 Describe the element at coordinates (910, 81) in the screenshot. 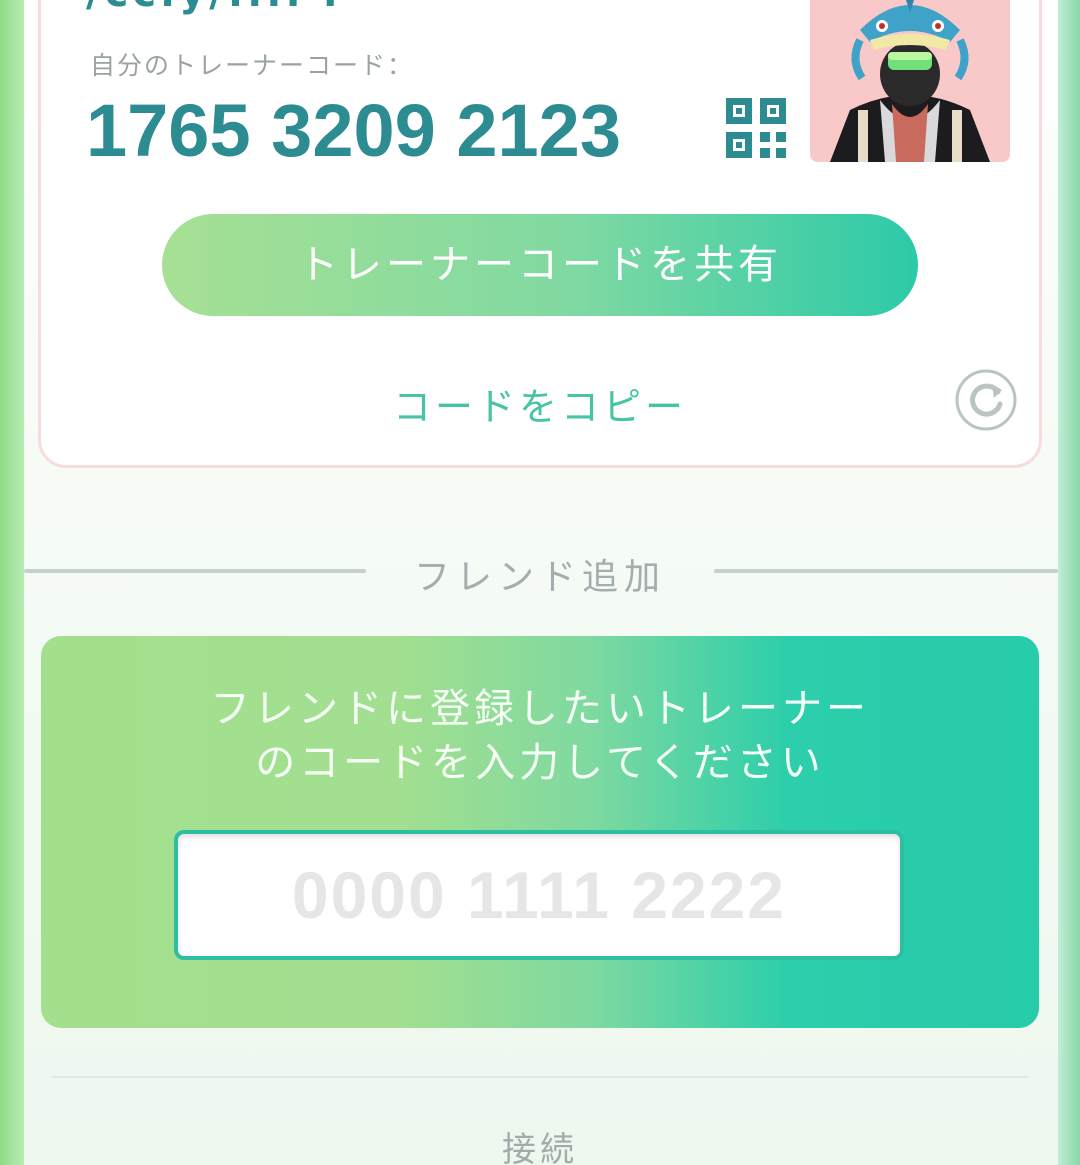

I see `trainer-avatar` at that location.